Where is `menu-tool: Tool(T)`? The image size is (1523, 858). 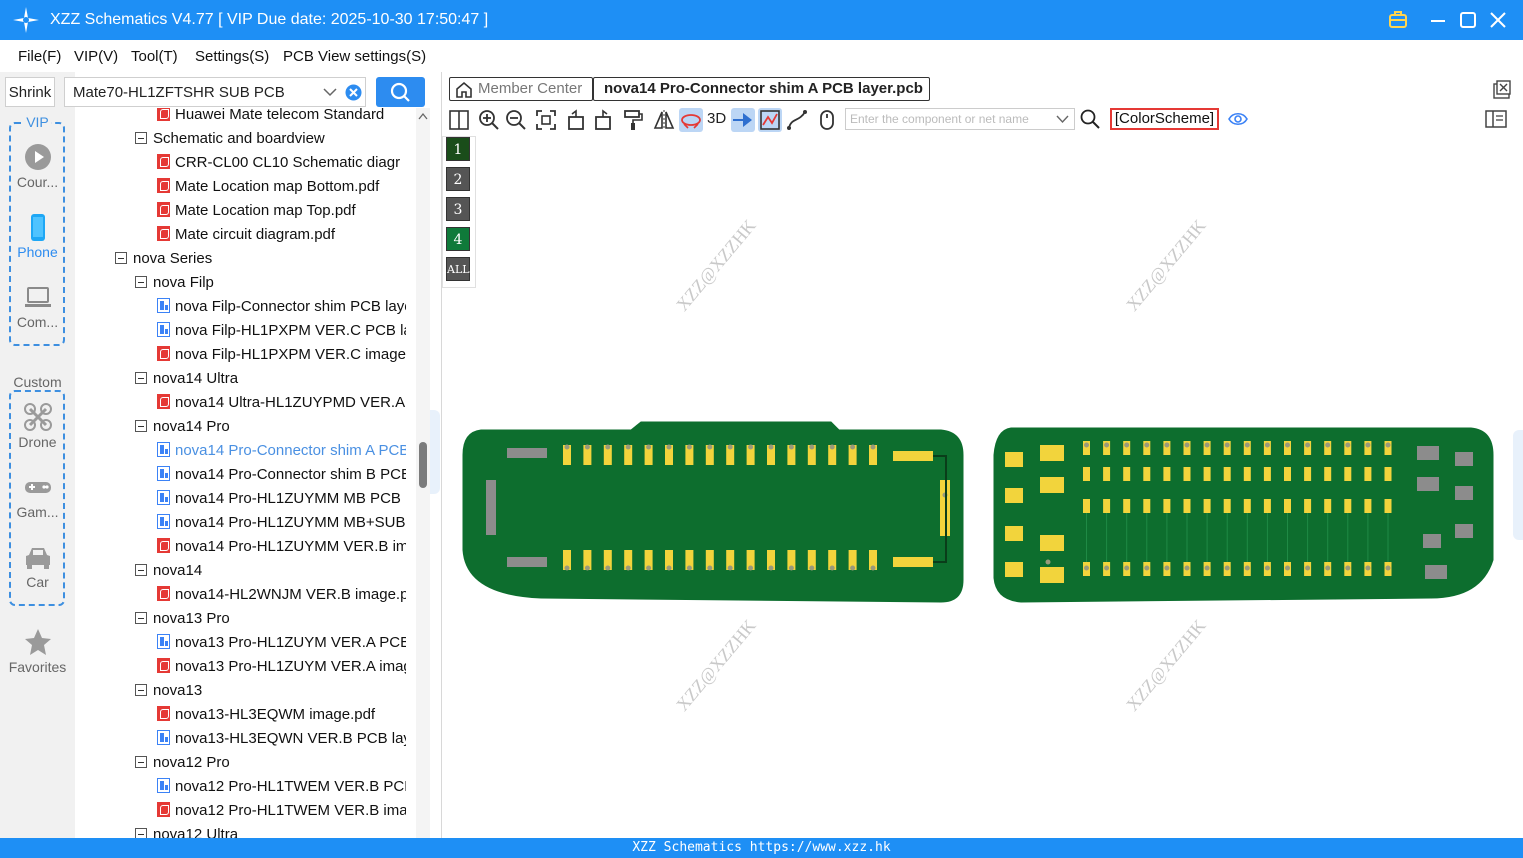
menu-tool: Tool(T) is located at coordinates (154, 56).